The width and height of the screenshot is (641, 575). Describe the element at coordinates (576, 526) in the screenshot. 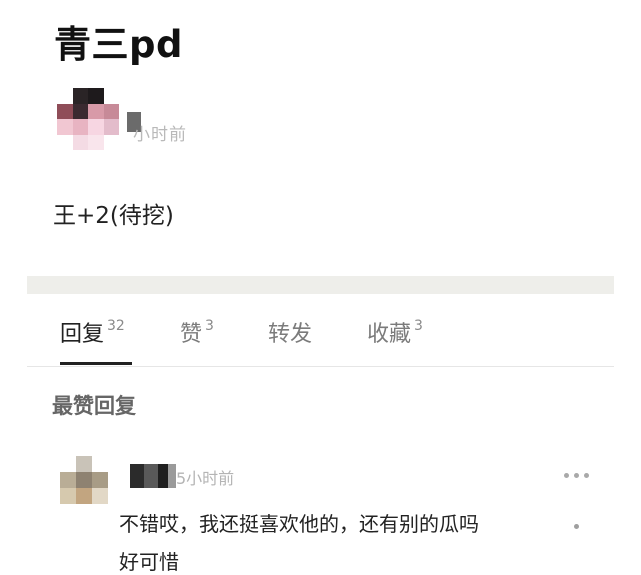

I see `watermark-mark` at that location.